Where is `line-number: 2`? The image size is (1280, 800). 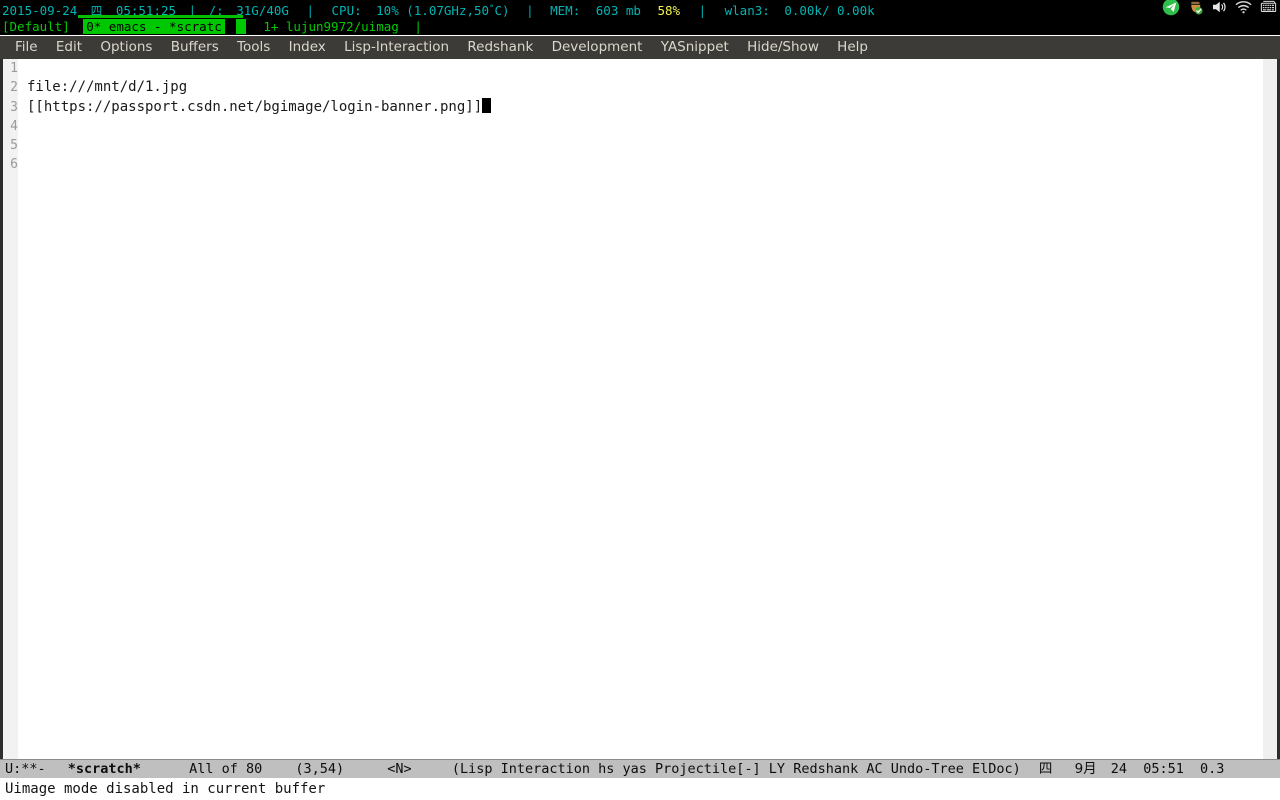 line-number: 2 is located at coordinates (10, 88).